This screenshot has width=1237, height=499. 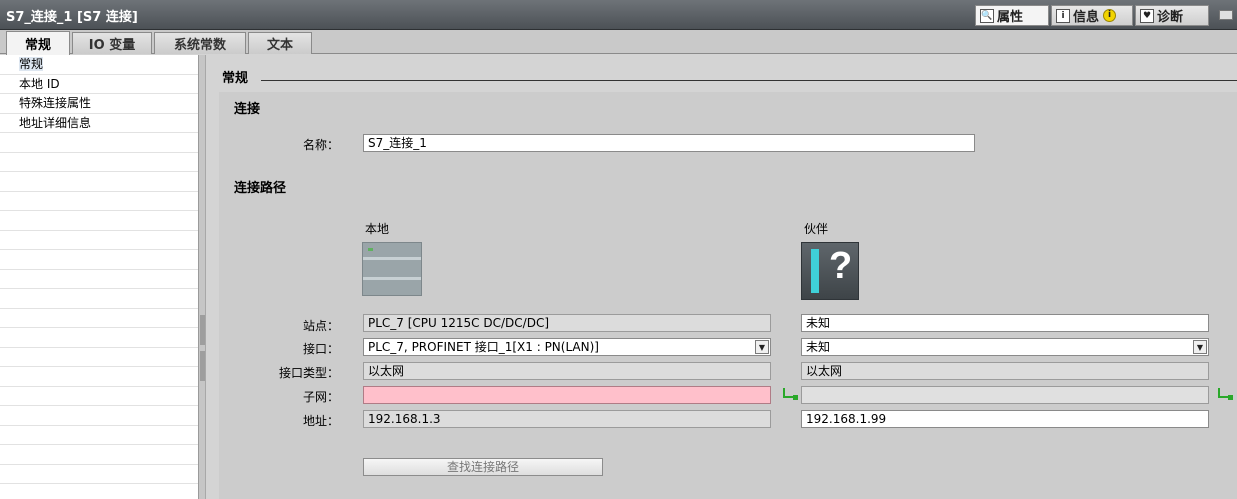 I want to click on nav-item-general: 常规, so click(x=99, y=65).